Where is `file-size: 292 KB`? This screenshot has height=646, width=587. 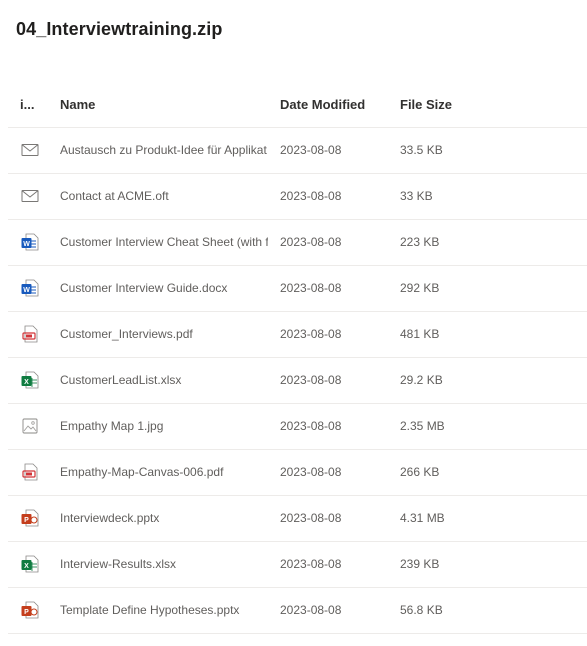
file-size: 292 KB is located at coordinates (420, 288).